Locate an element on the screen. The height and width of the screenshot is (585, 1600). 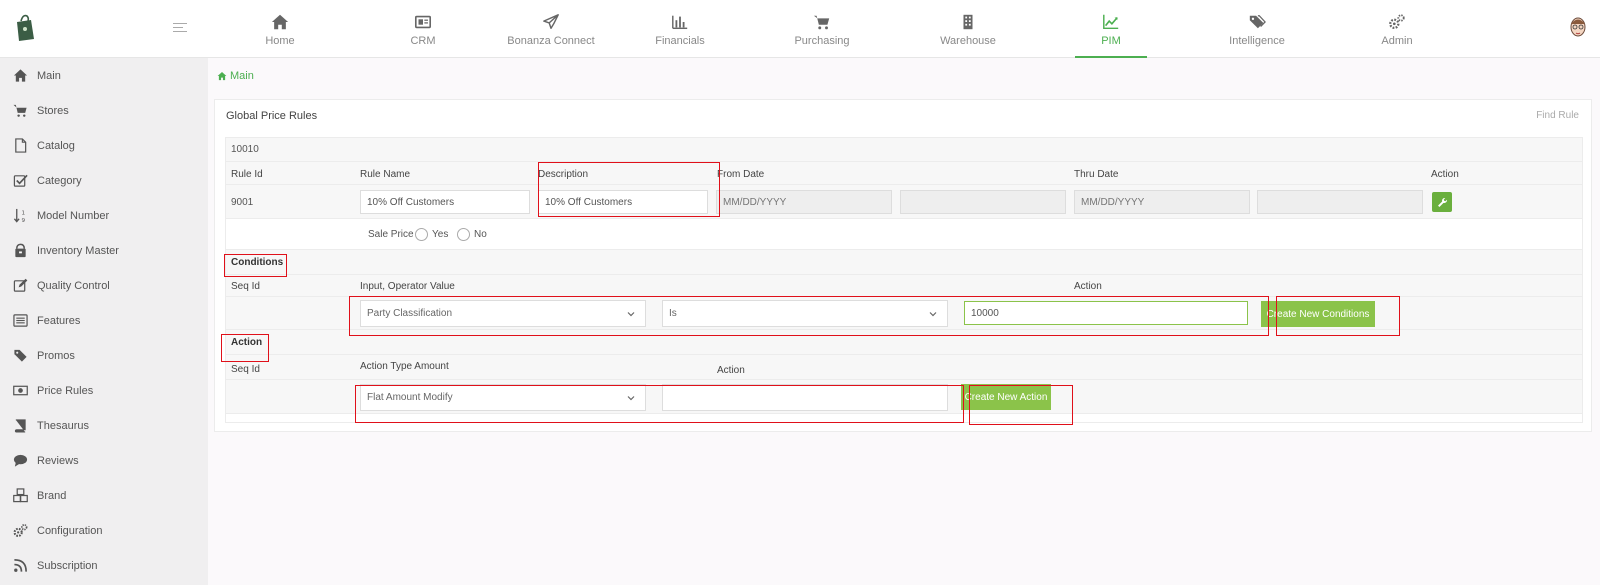
line-chart-icon is located at coordinates (1111, 23).